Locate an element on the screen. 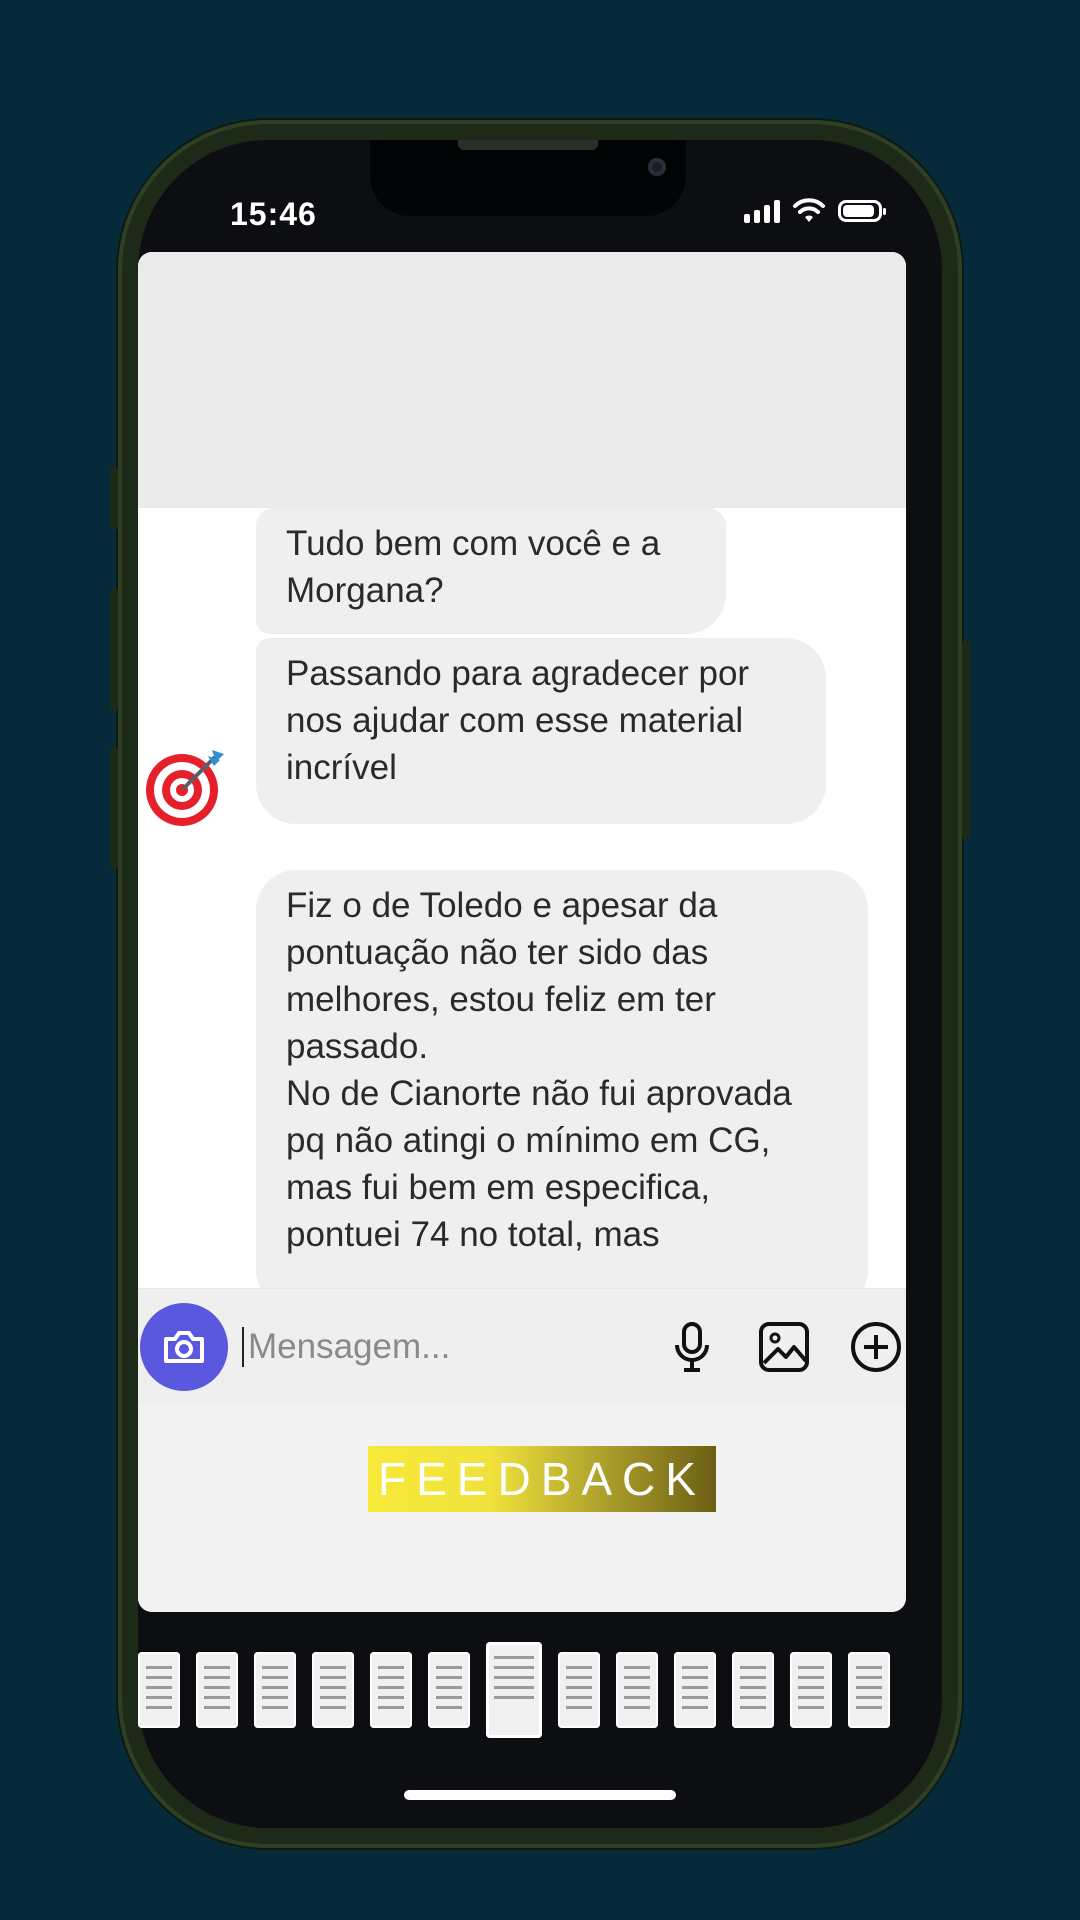 This screenshot has width=1080, height=1920. volume-down-button is located at coordinates (114, 808).